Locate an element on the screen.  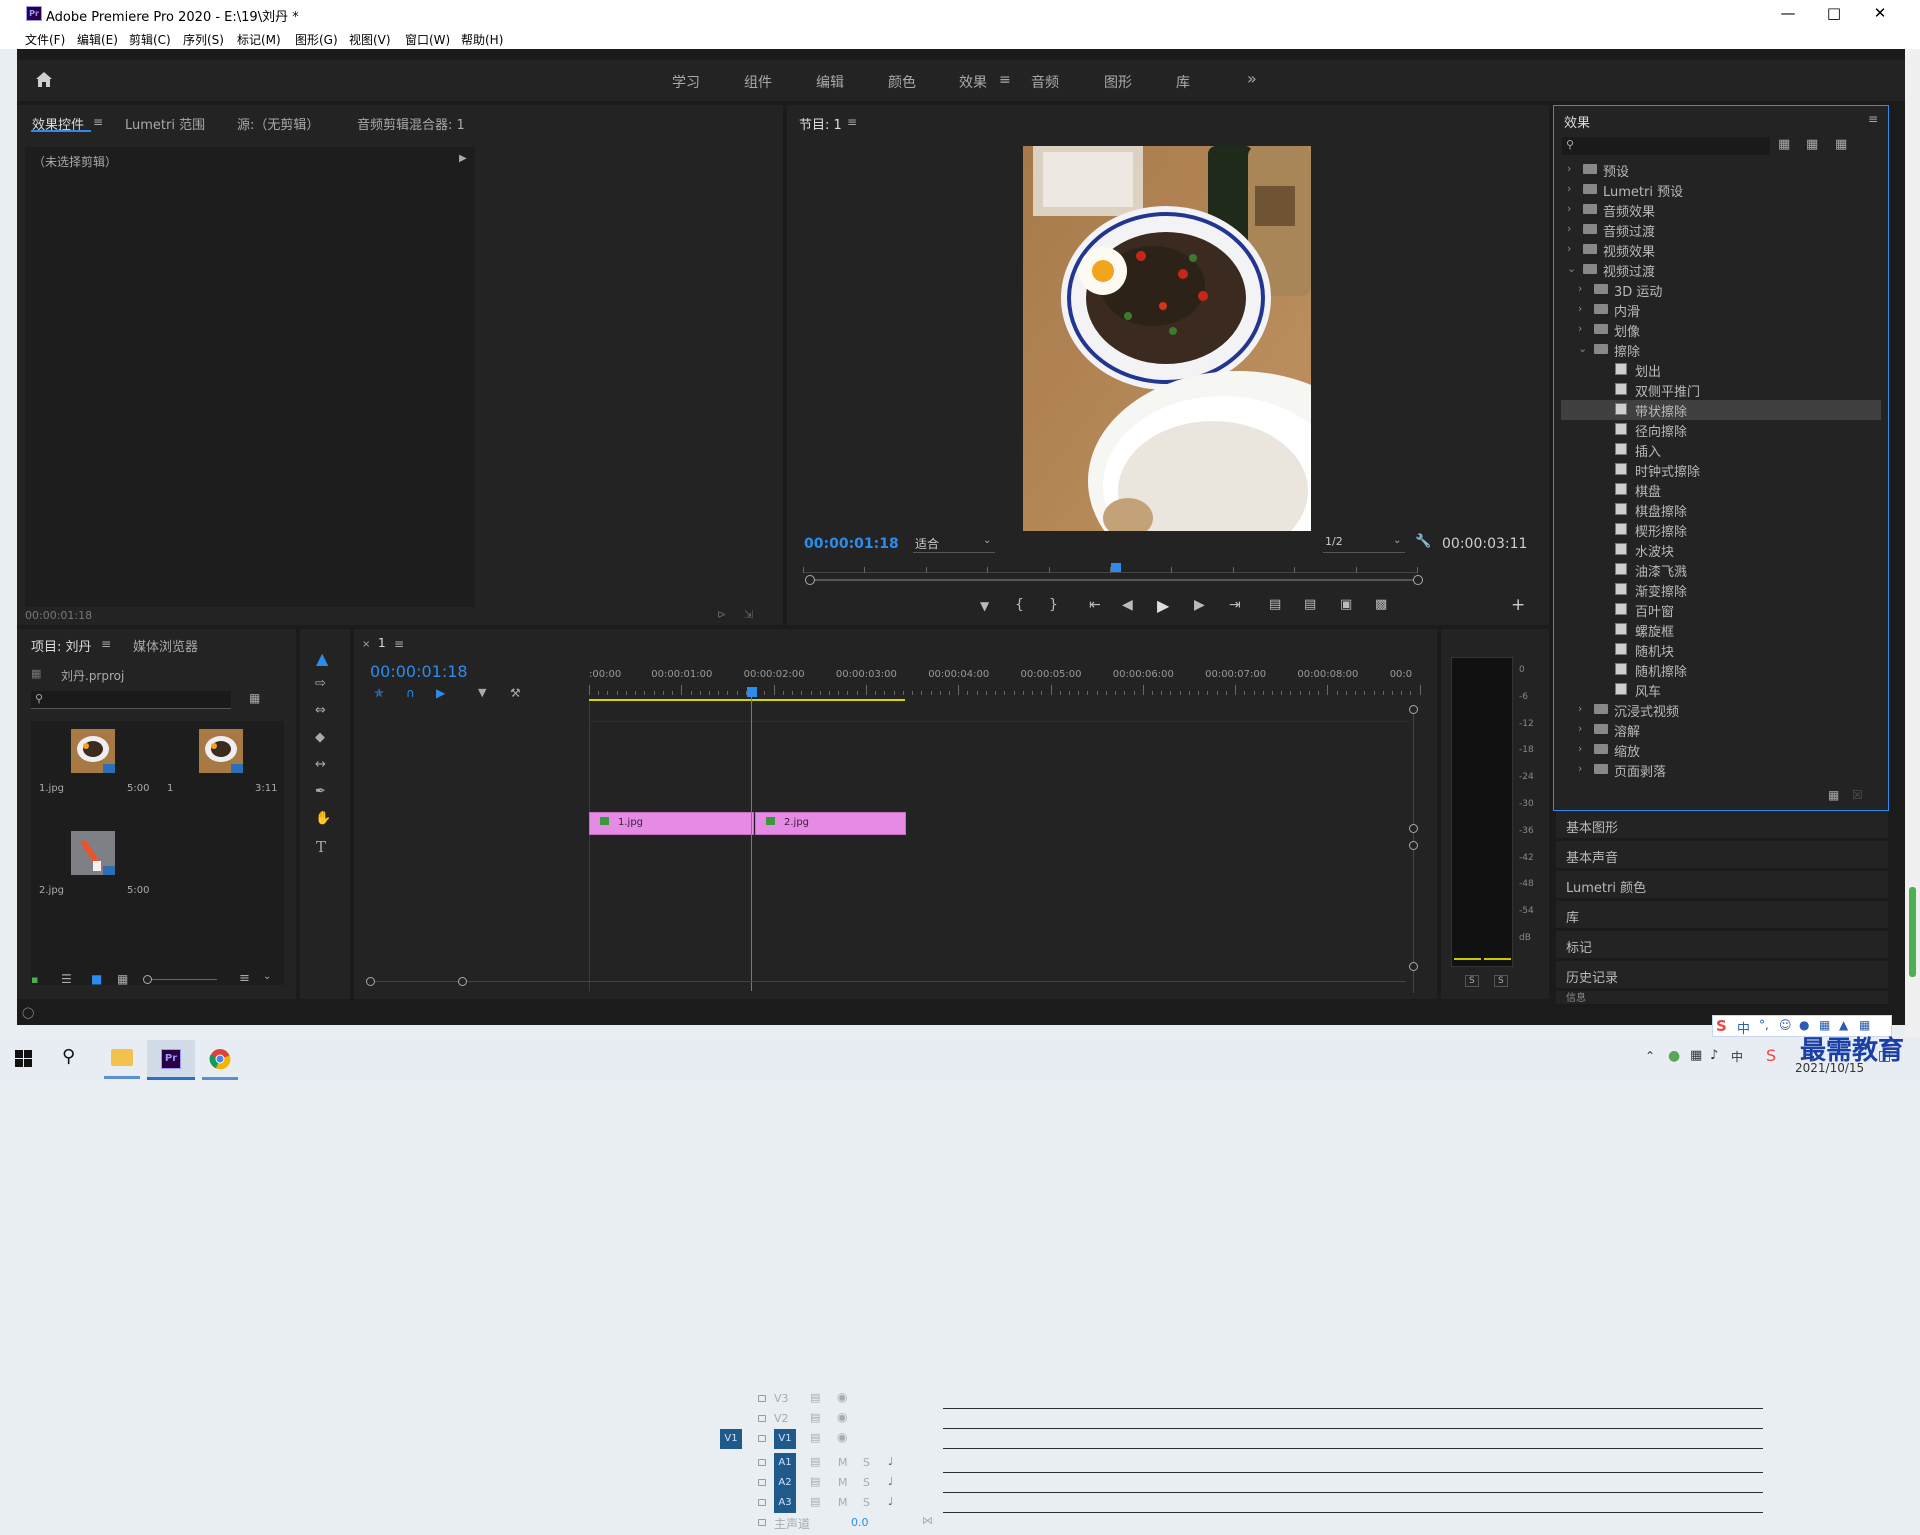
panel-menu-icon: ≡ is located at coordinates (98, 122).